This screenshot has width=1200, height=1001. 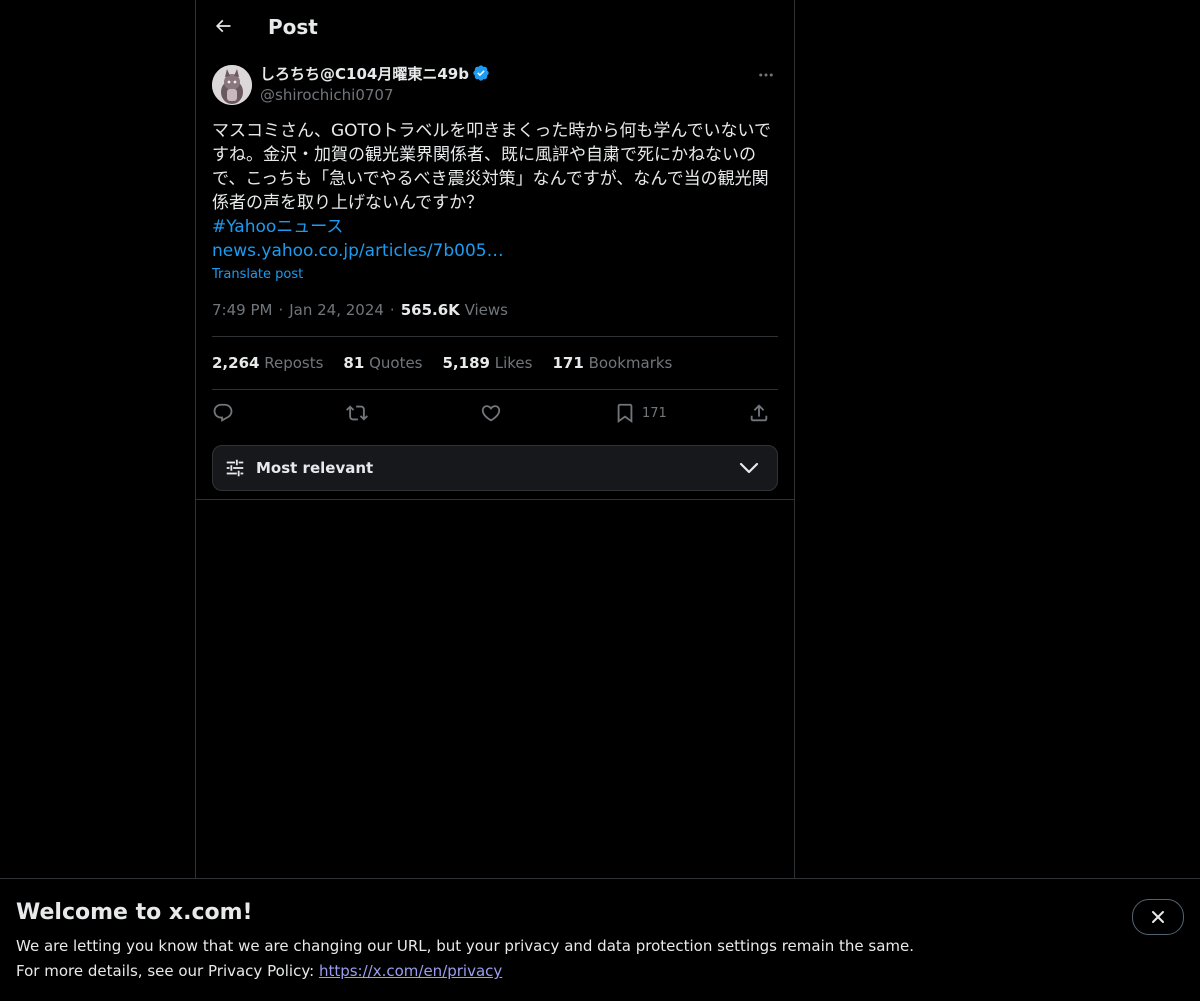 I want to click on post-author: しろちち@C104月曜東ニ49b @shirochichi0707, so click(x=495, y=85).